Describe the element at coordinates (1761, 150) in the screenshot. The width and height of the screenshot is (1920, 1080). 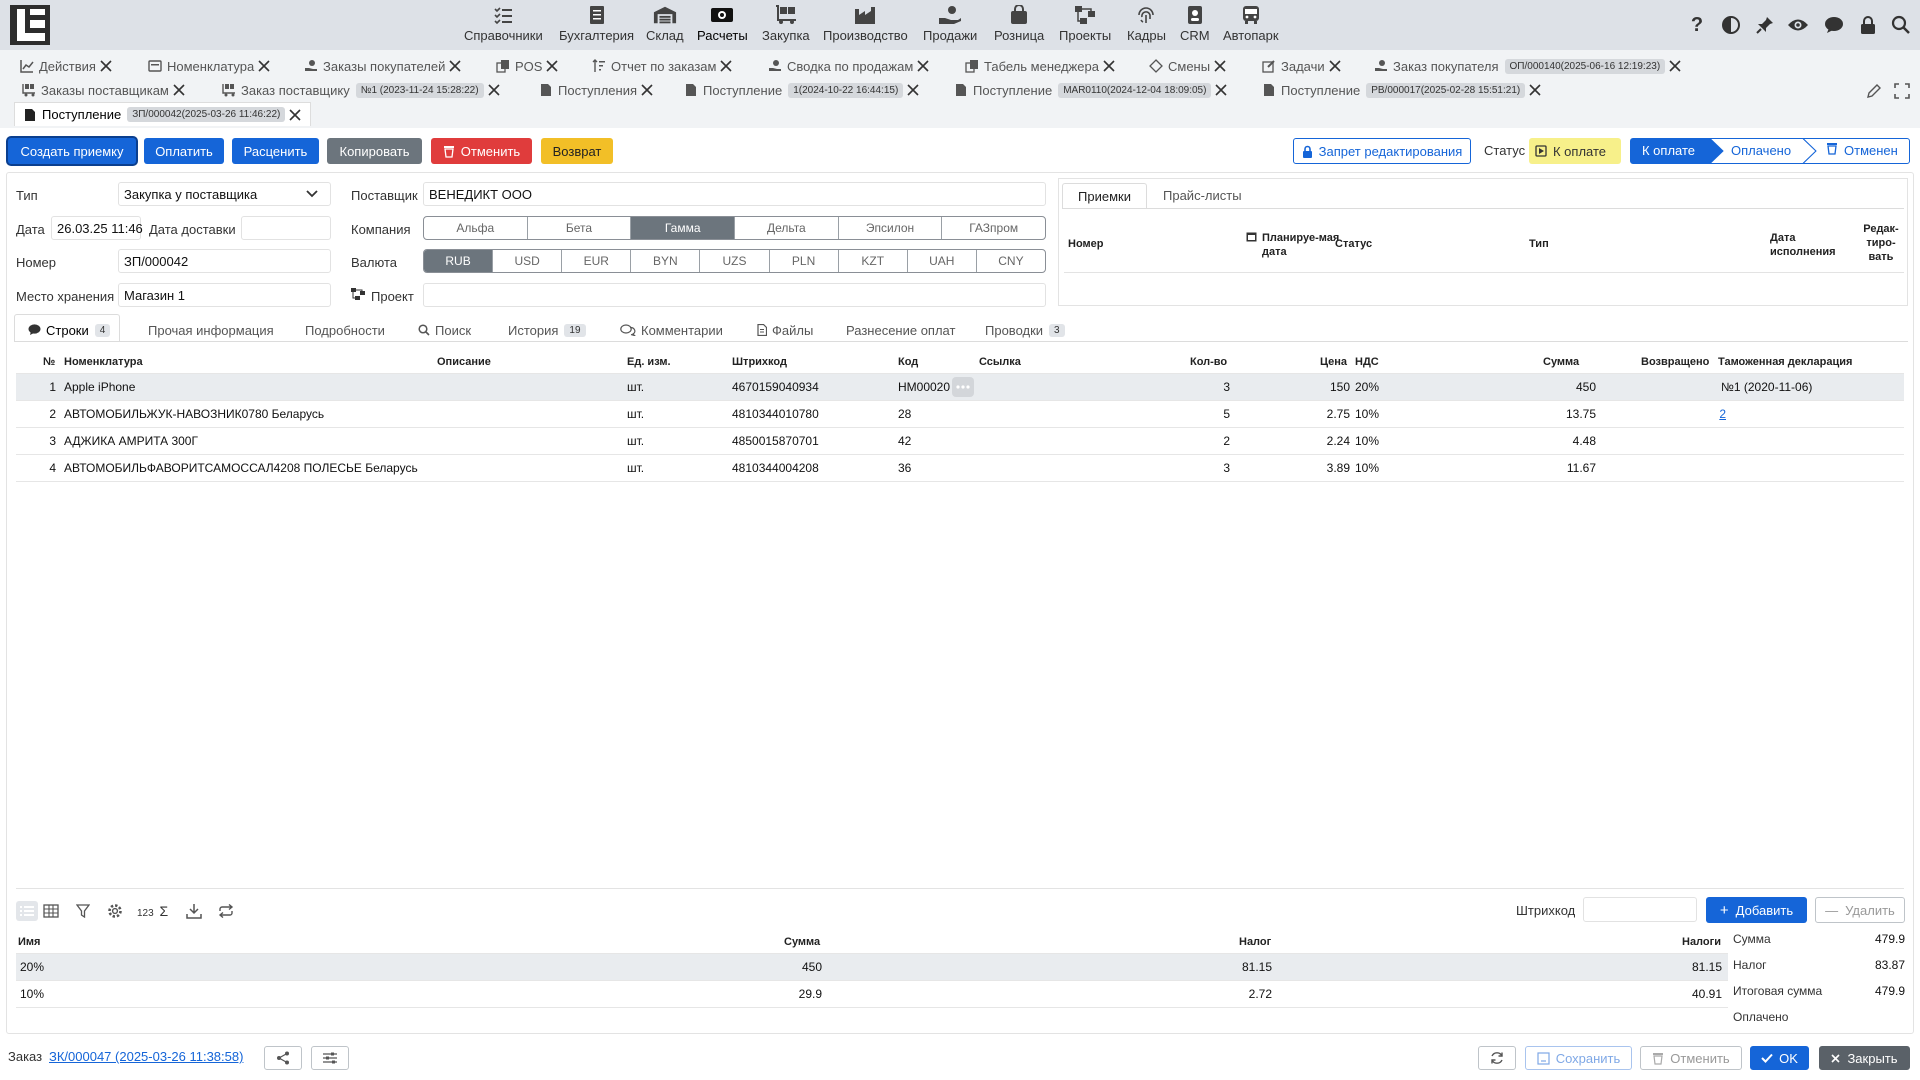
I see `step-paid: Оплачено` at that location.